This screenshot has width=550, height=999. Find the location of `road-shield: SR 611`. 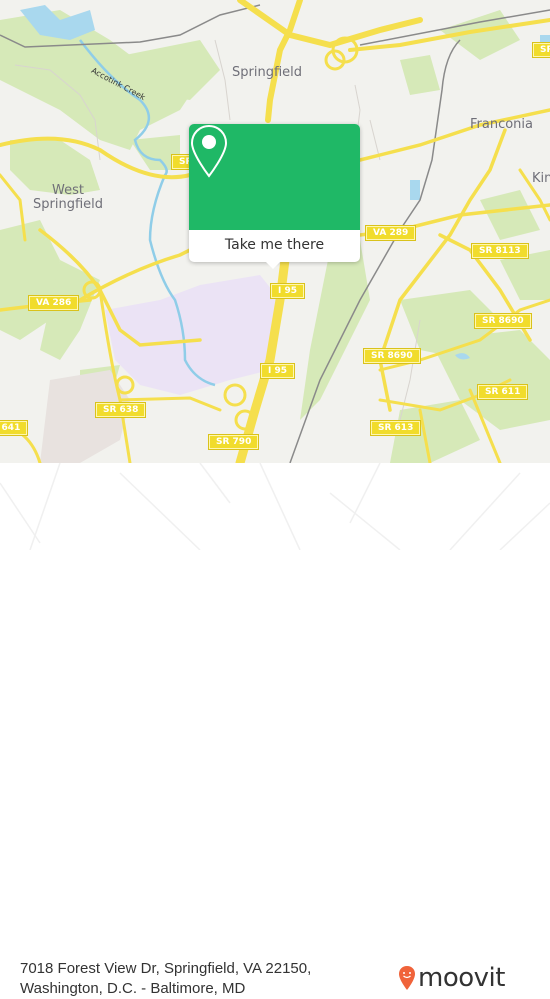

road-shield: SR 611 is located at coordinates (502, 392).